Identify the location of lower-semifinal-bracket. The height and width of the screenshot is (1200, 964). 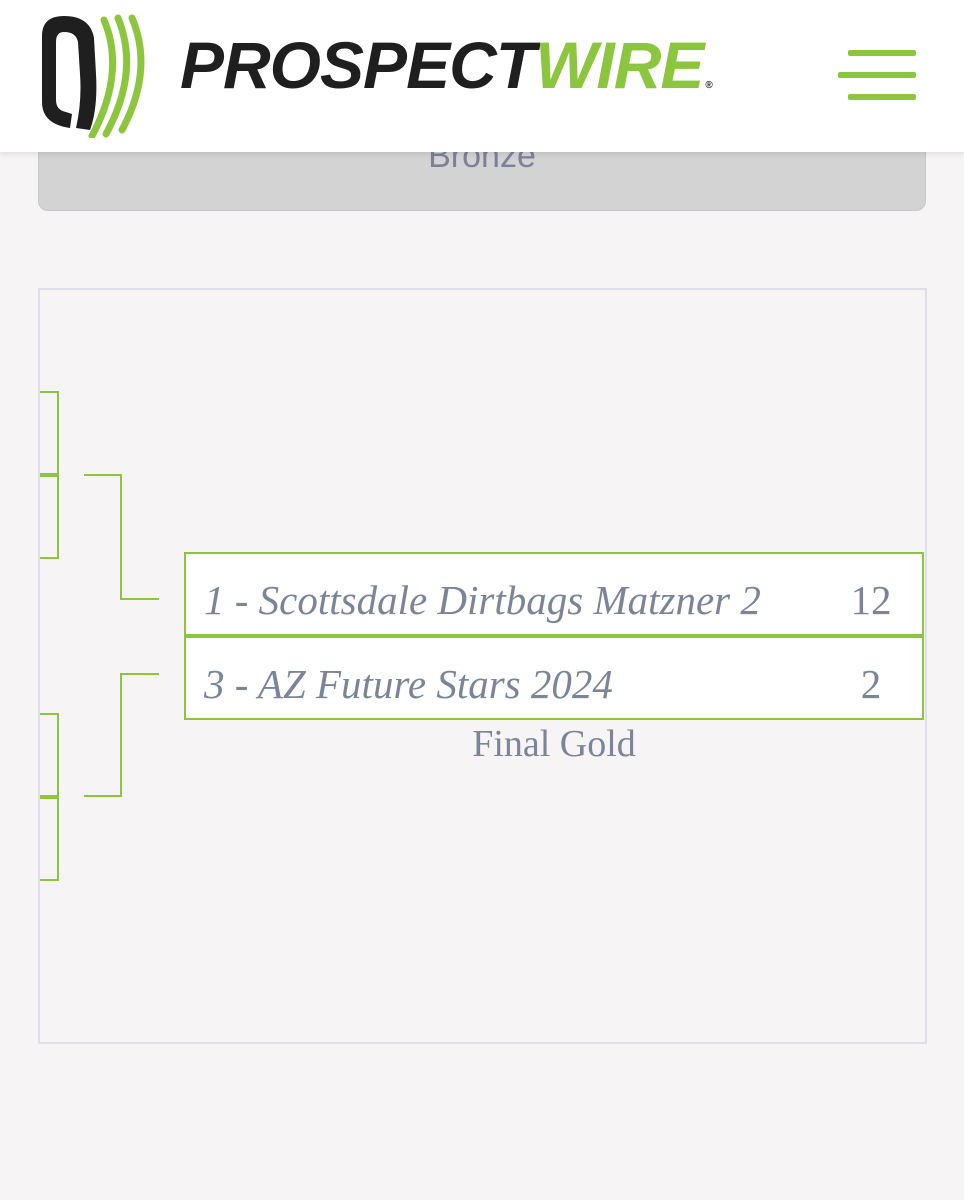
(49, 797).